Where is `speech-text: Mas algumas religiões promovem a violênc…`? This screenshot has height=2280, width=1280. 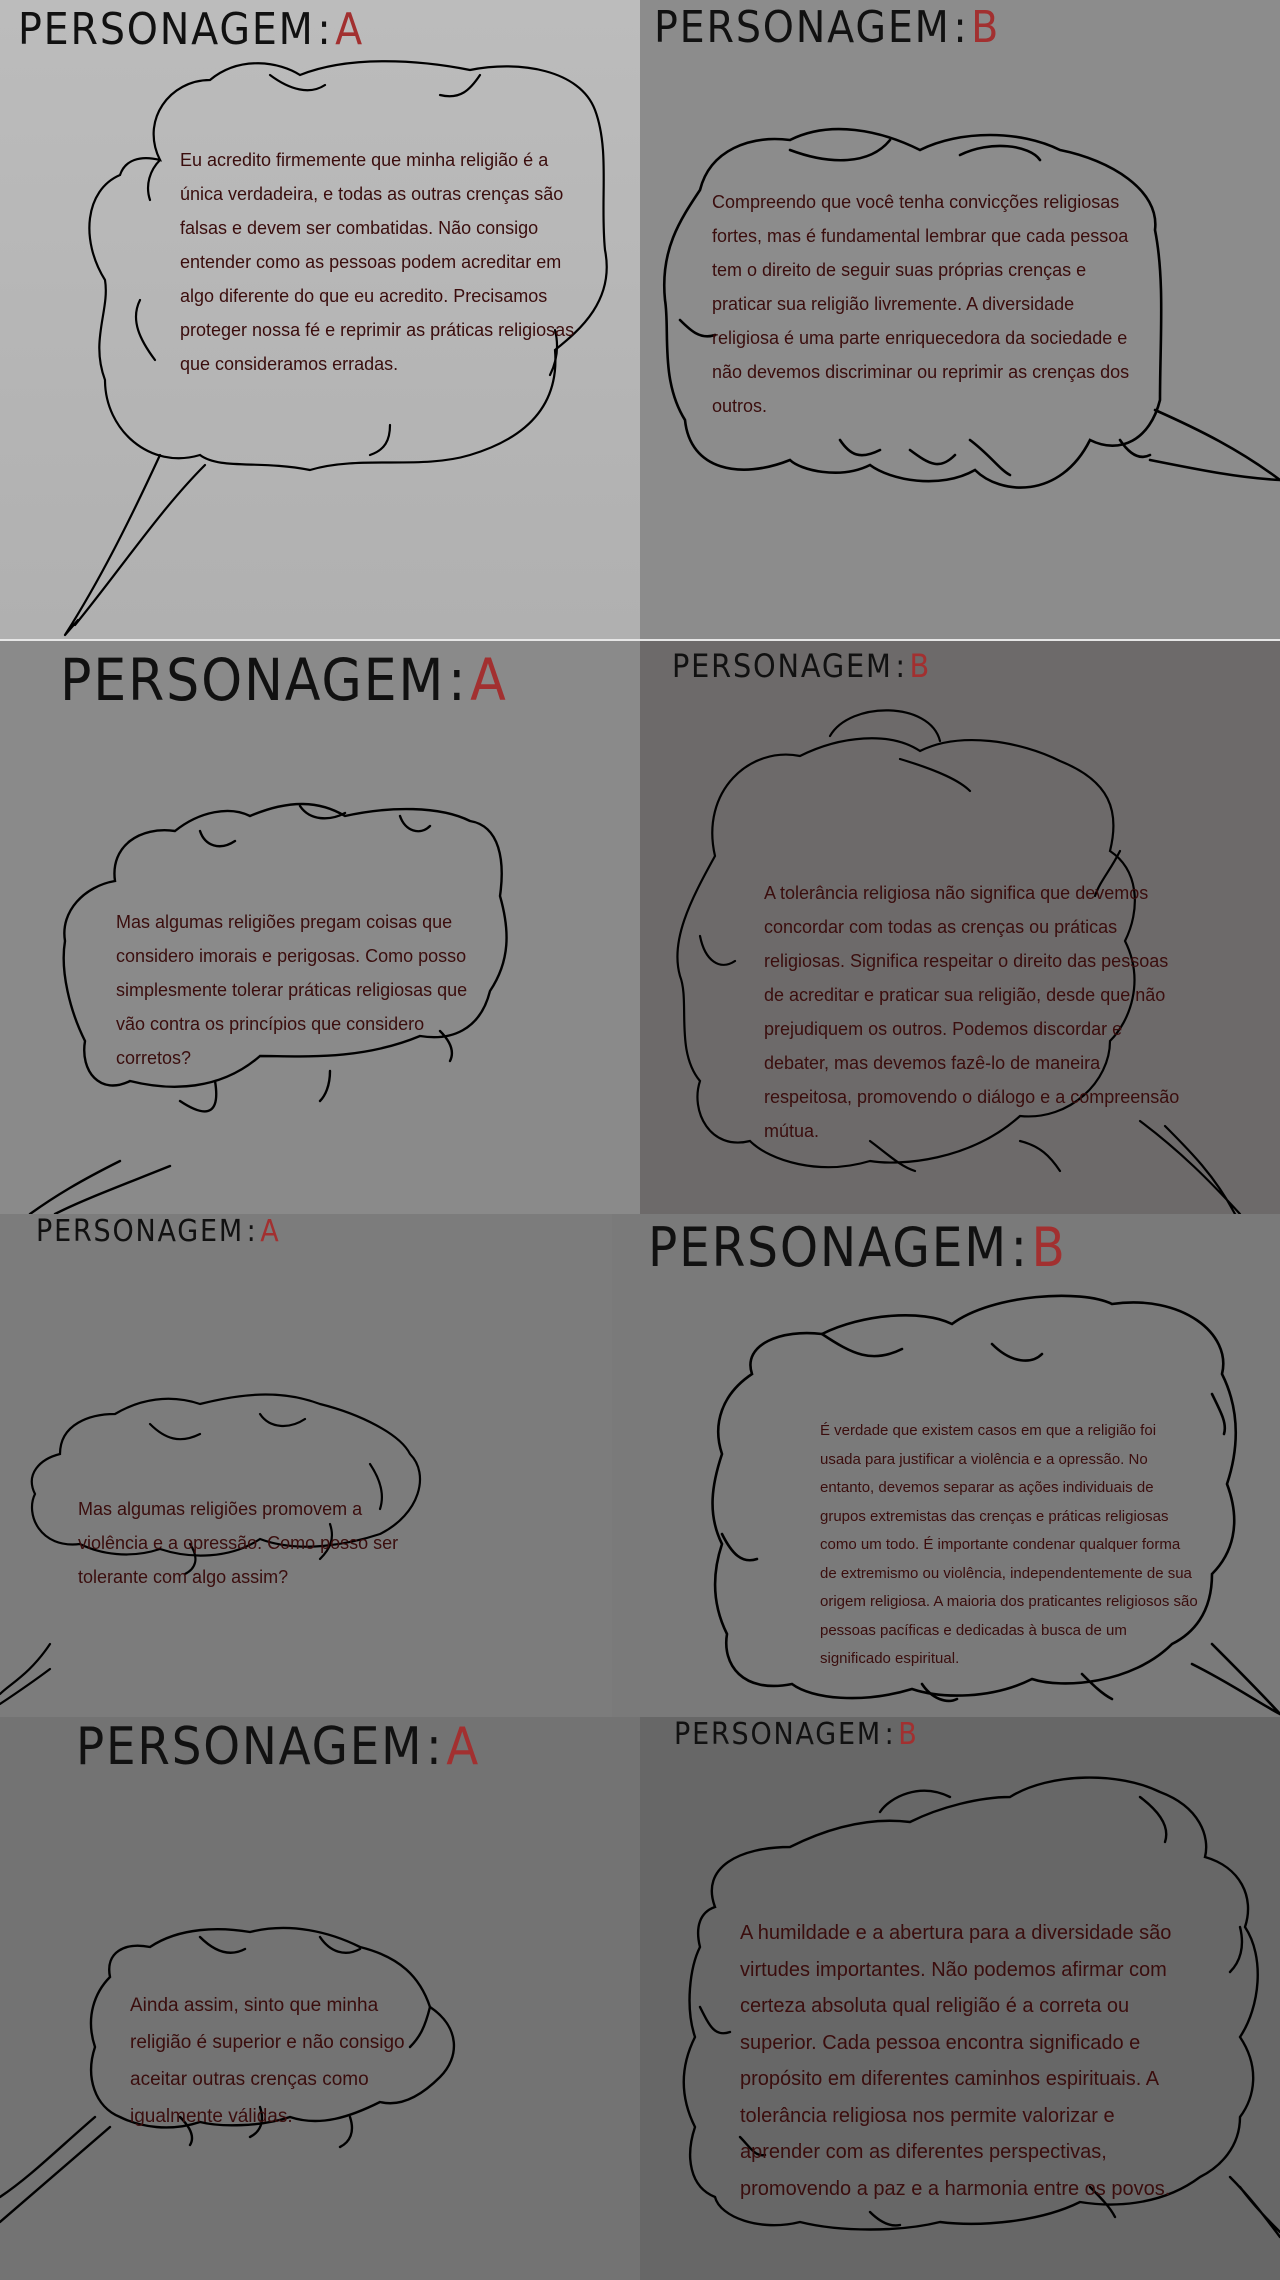 speech-text: Mas algumas religiões promovem a violênc… is located at coordinates (238, 1543).